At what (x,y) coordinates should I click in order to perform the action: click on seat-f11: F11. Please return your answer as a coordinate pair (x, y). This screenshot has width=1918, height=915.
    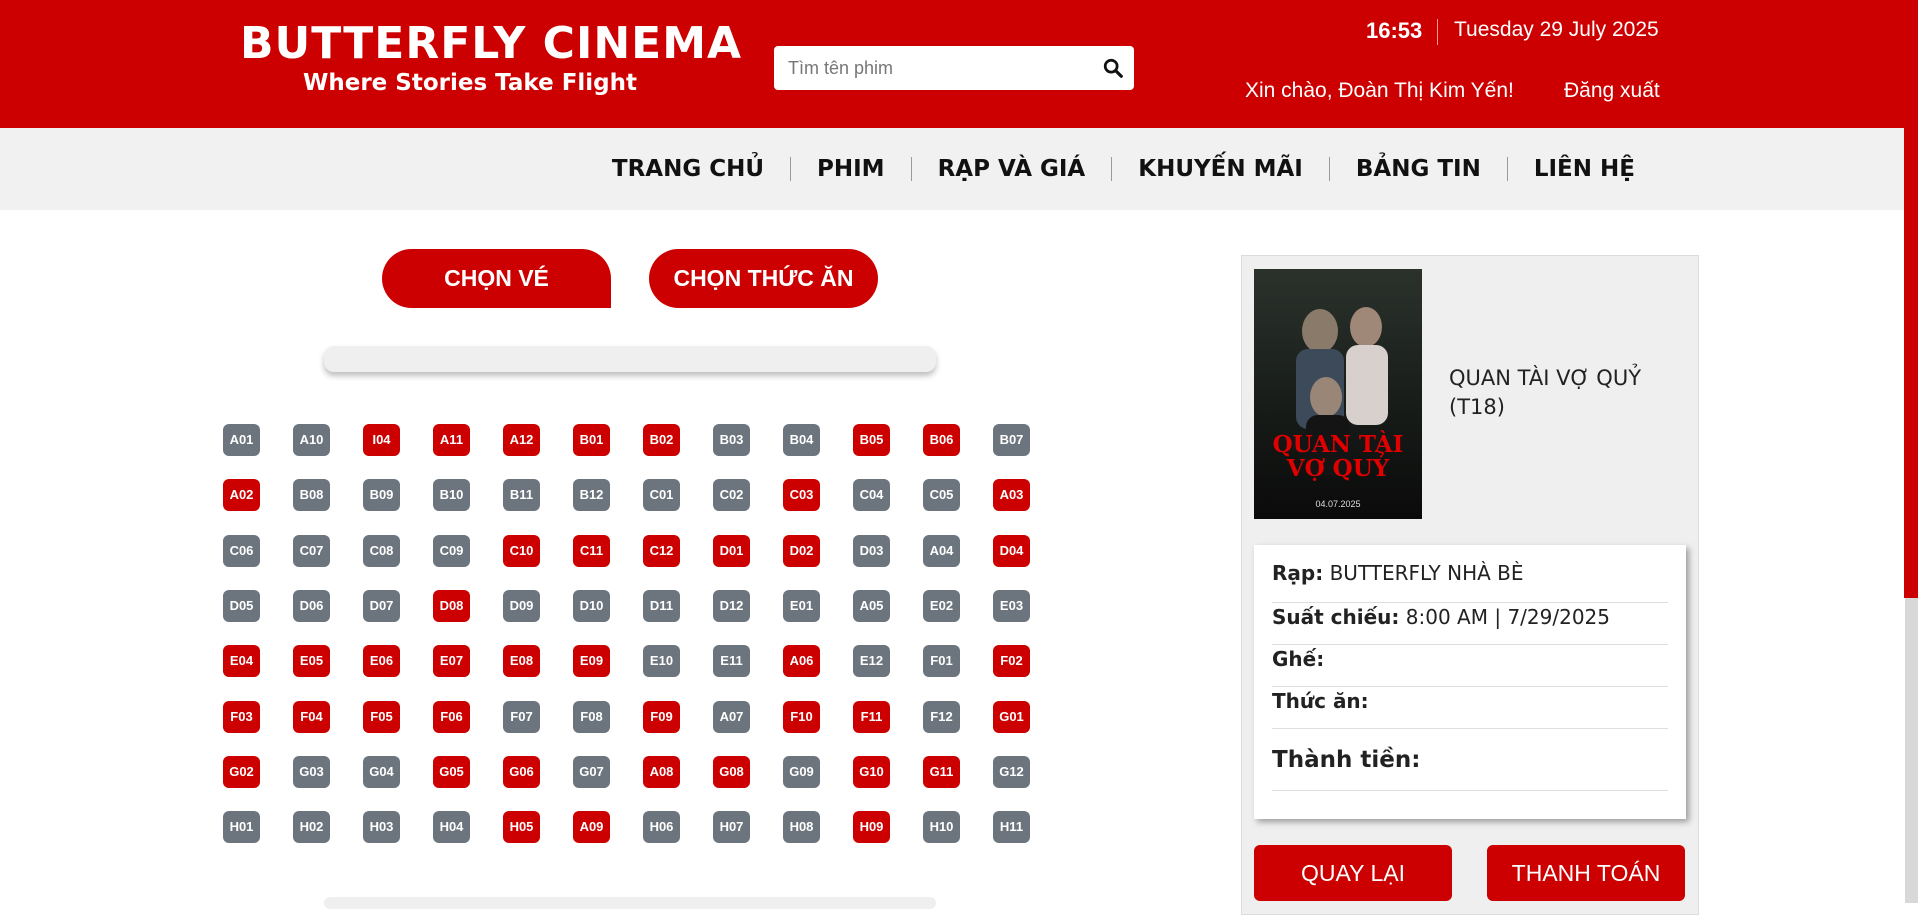
    Looking at the image, I should click on (871, 717).